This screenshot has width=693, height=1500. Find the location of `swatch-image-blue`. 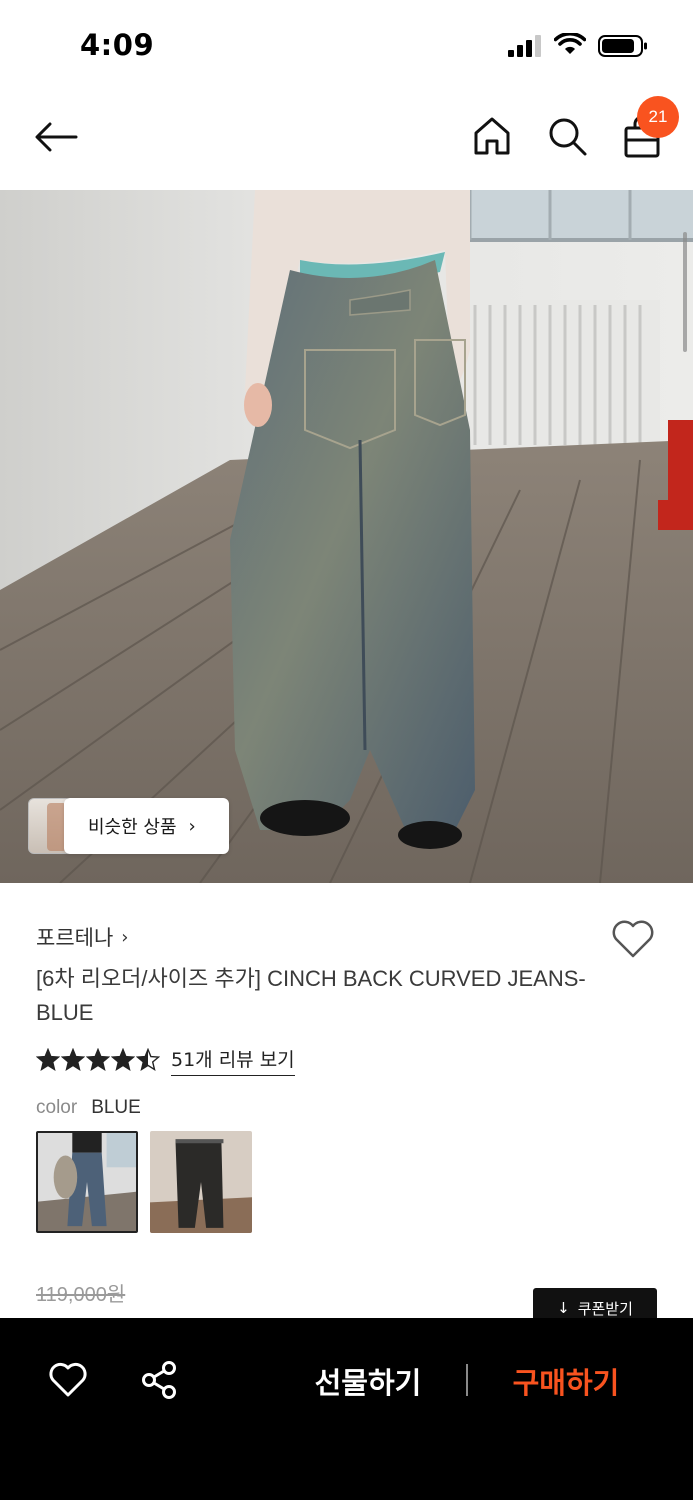

swatch-image-blue is located at coordinates (87, 1182).